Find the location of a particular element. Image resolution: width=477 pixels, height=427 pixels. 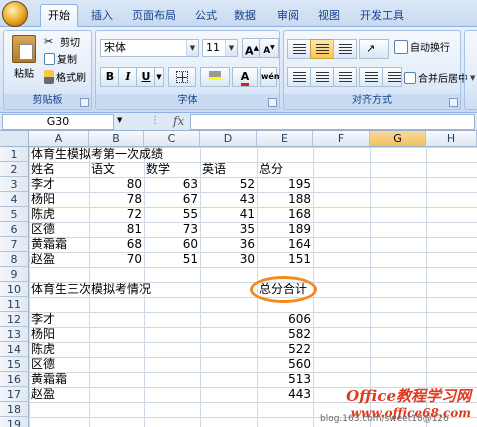

table-cell: 赵盈 is located at coordinates (43, 394).